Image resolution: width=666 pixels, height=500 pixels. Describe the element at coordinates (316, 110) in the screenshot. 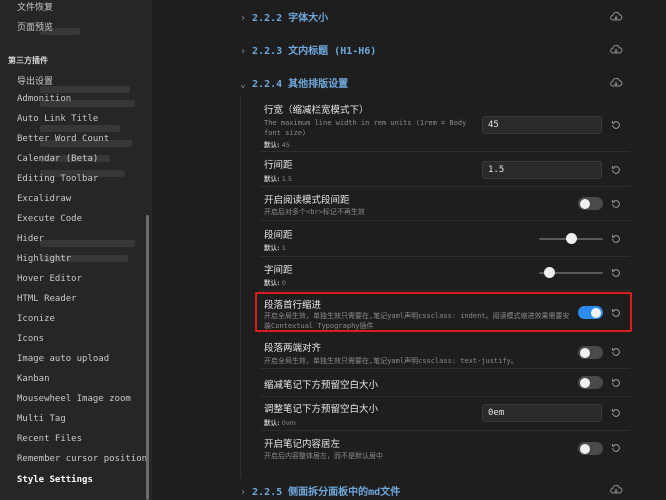

I see `setting-line-width-title: 行宽（缩减栏宽模式下）` at that location.